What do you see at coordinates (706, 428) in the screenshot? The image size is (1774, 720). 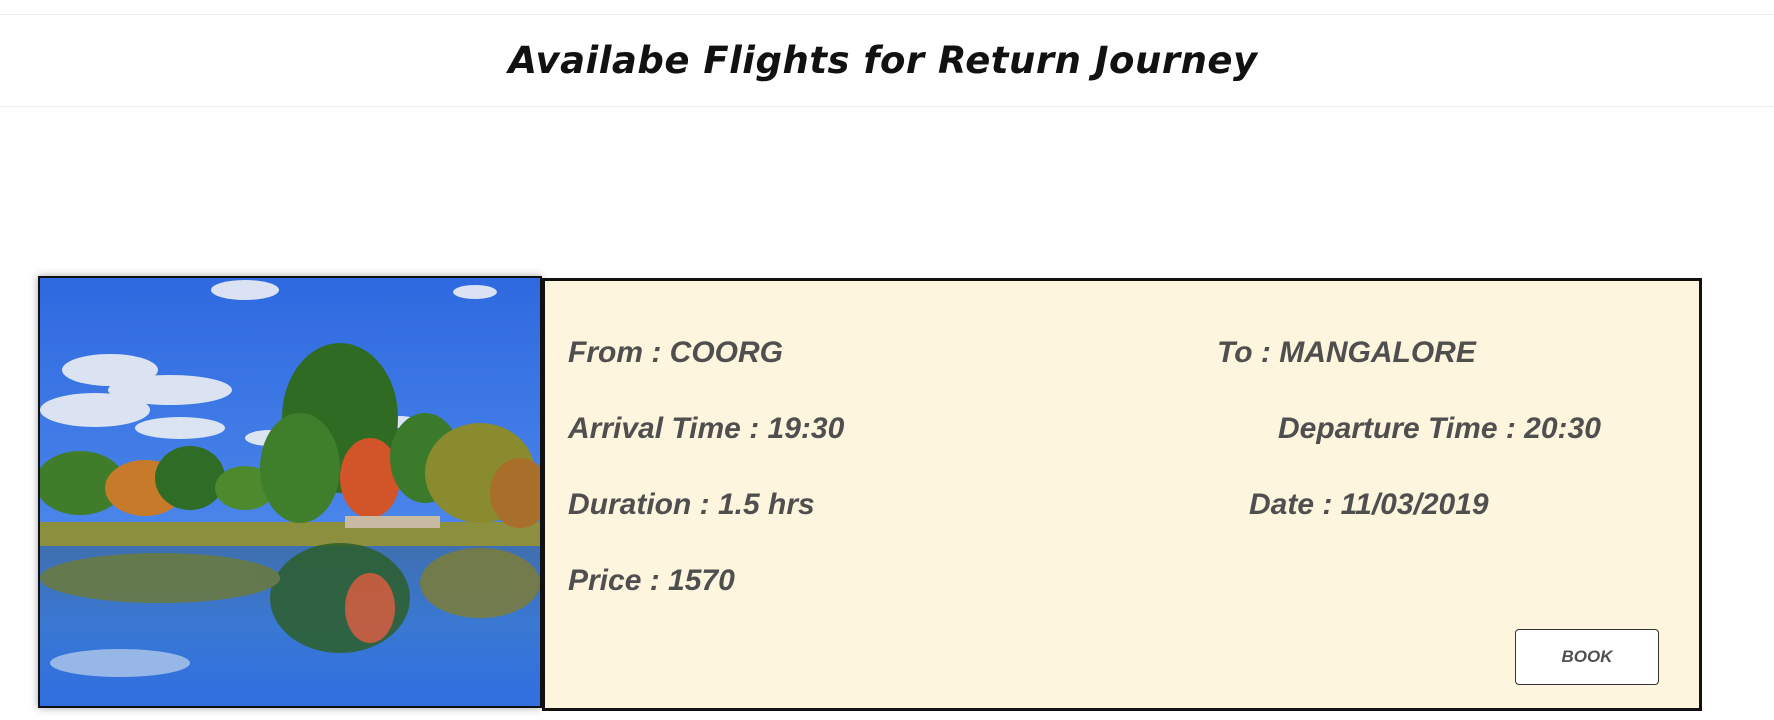 I see `arrival-time-field: Arrival Time : 19:30` at bounding box center [706, 428].